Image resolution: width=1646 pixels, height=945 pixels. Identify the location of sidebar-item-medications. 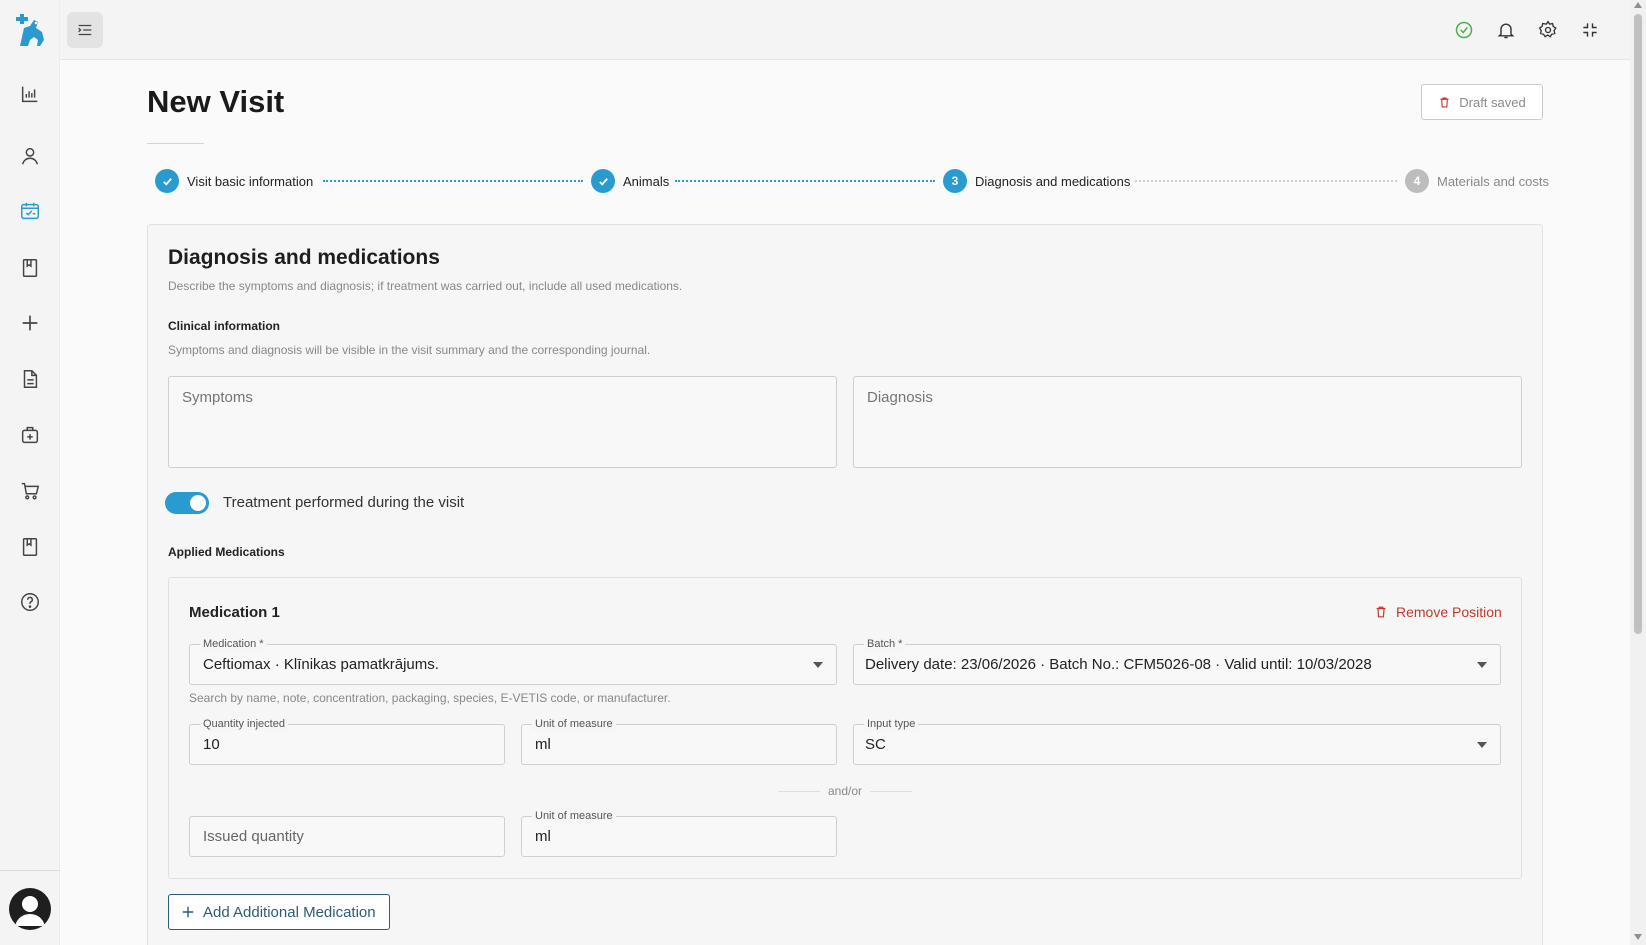
(30, 435).